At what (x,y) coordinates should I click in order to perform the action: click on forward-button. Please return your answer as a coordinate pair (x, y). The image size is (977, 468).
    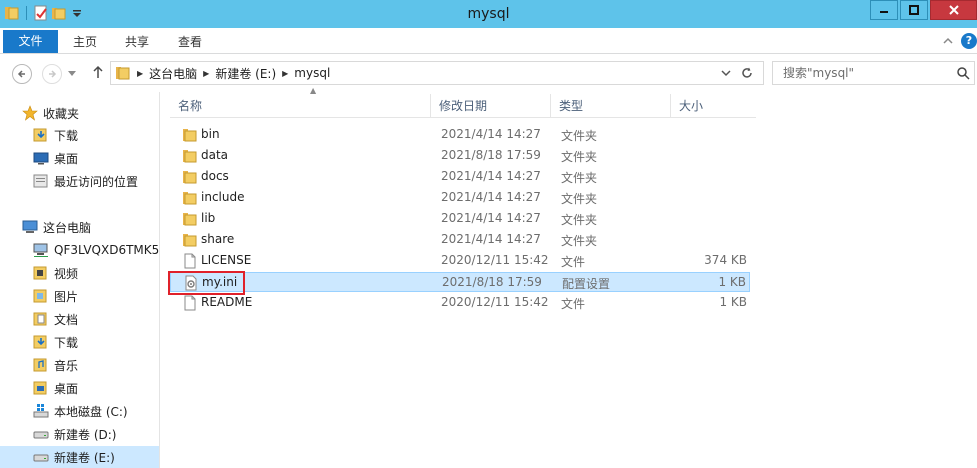
    Looking at the image, I should click on (52, 74).